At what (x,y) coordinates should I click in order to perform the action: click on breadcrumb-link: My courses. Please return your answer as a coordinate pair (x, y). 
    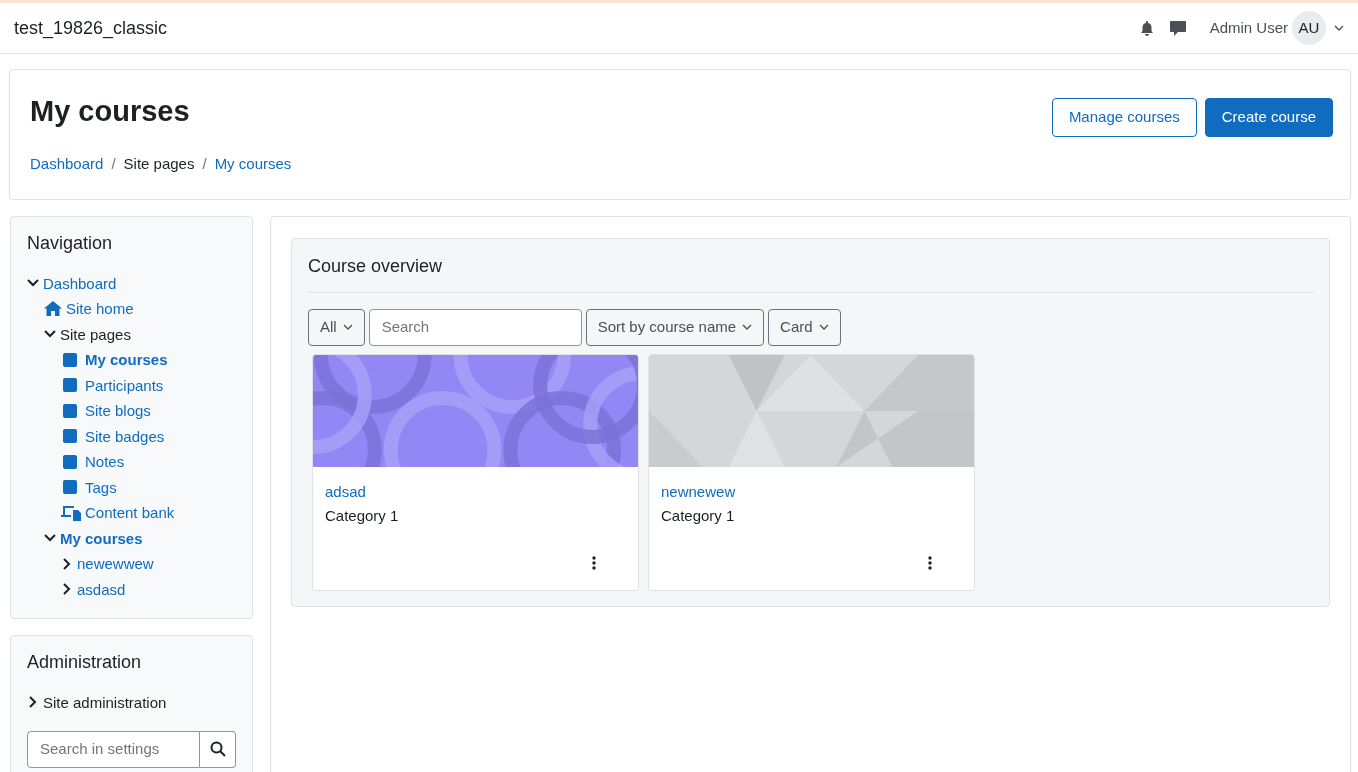
    Looking at the image, I should click on (253, 163).